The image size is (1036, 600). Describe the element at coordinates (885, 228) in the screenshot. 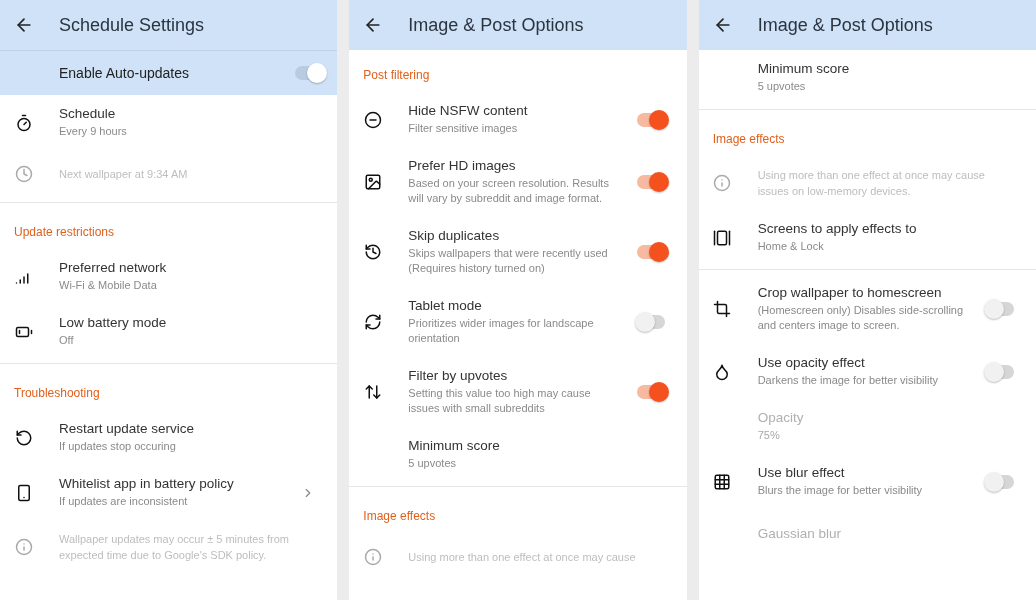

I see `row-title: Screens to apply effects to` at that location.